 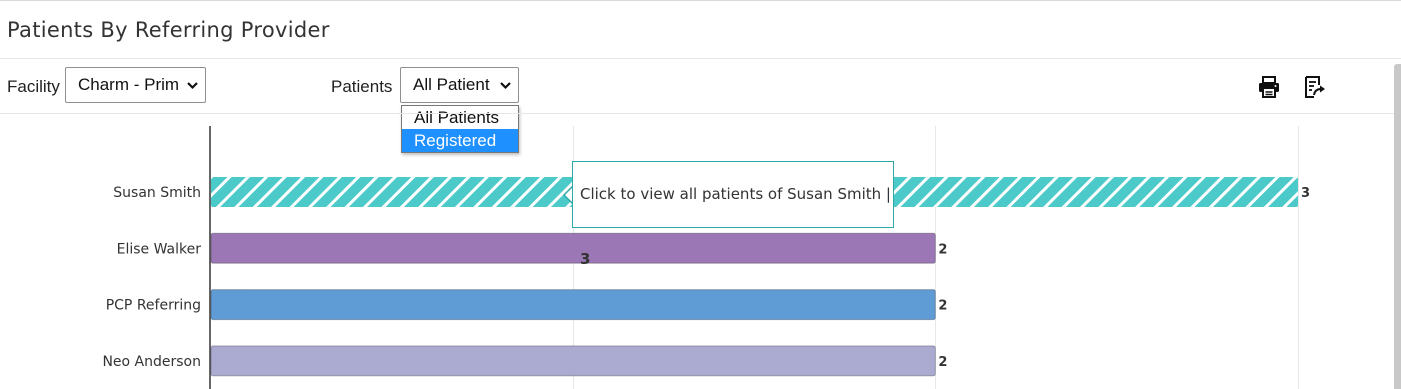 I want to click on vertical-scrollbar, so click(x=1397, y=226).